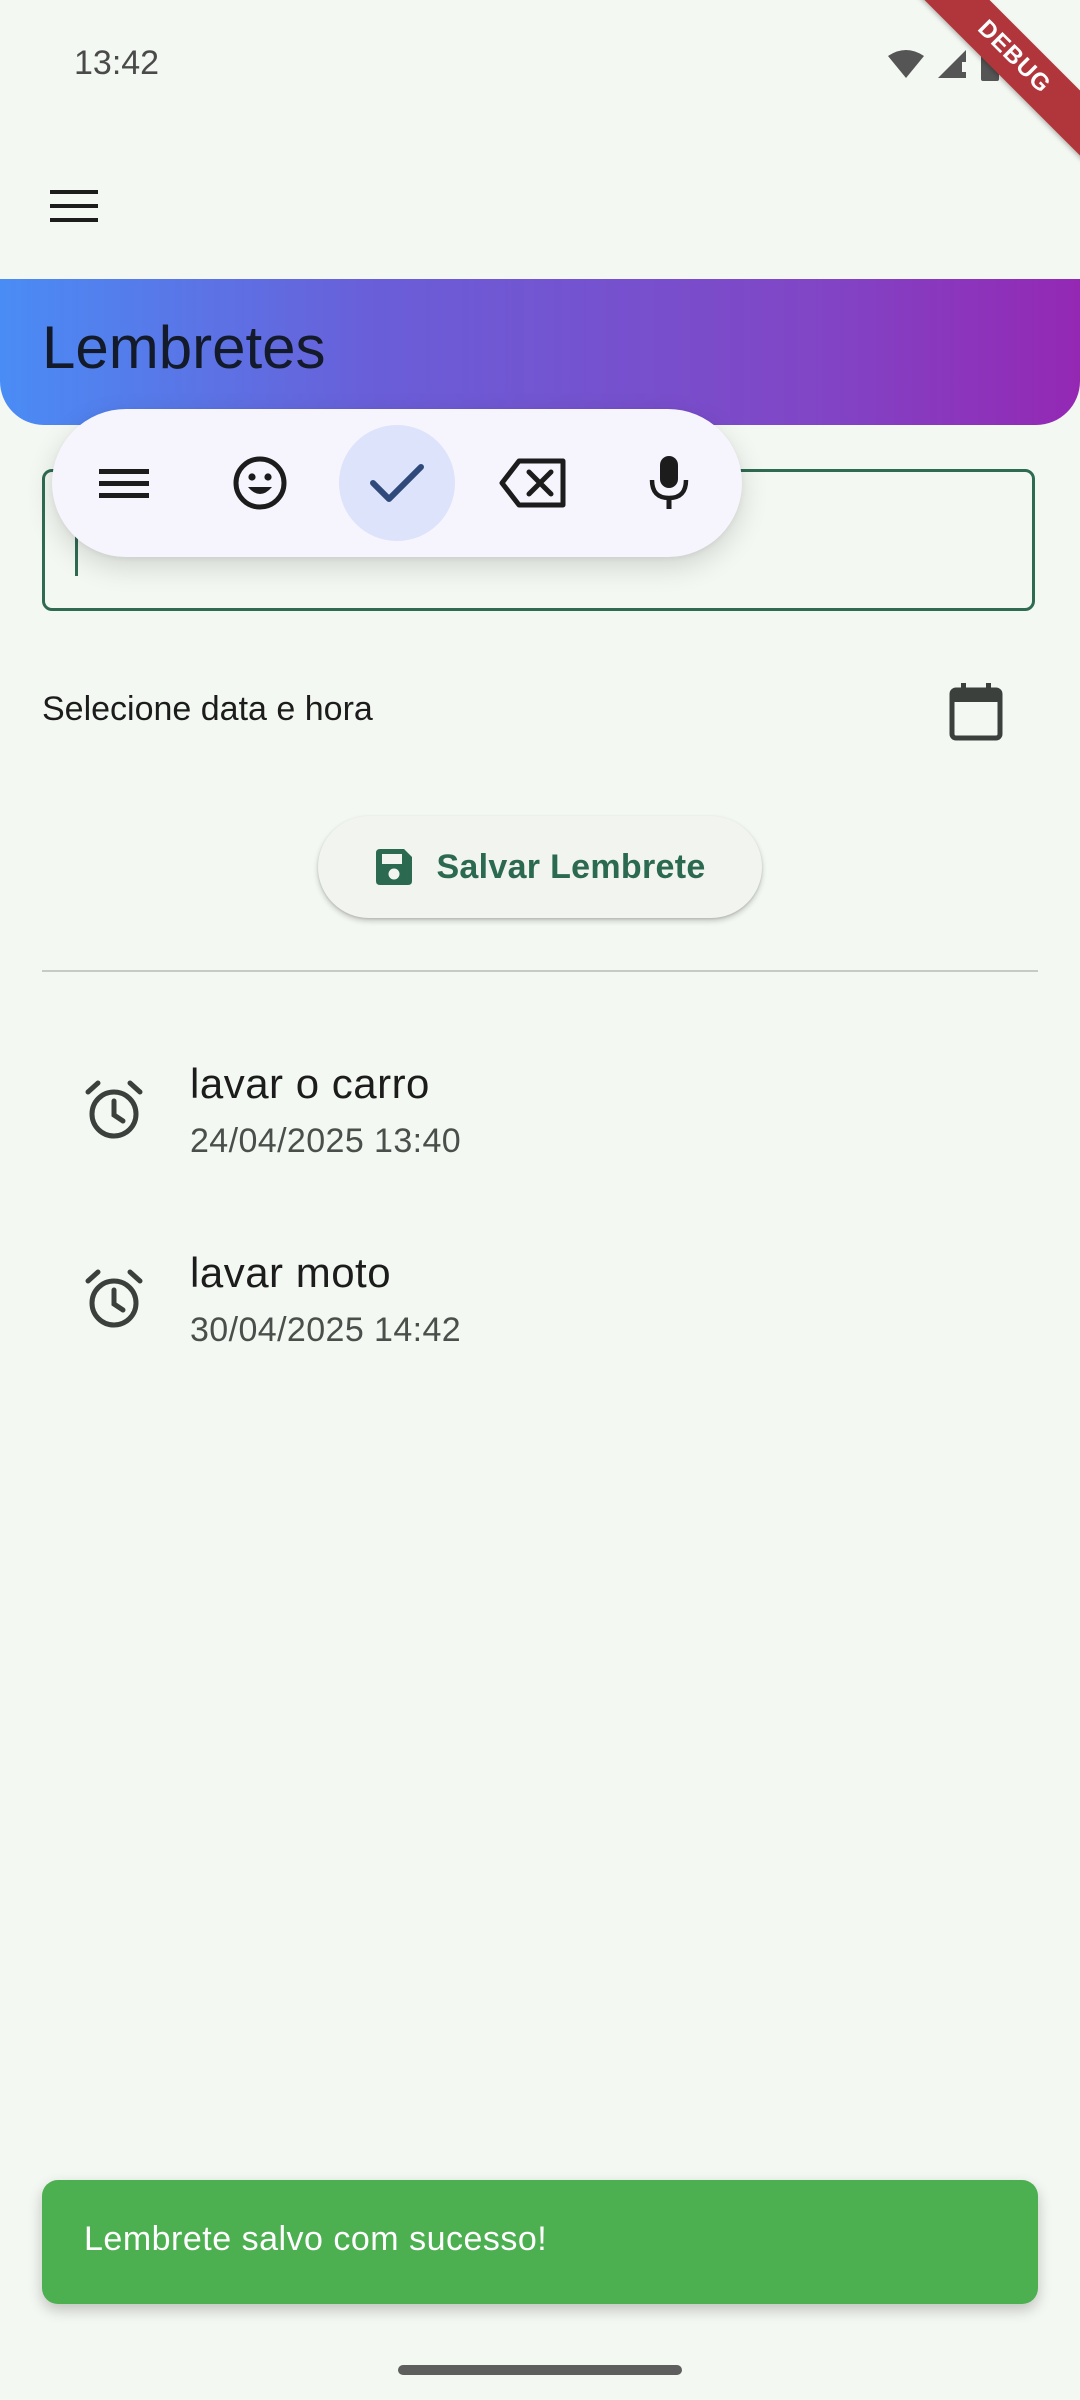 This screenshot has height=2400, width=1080. I want to click on microphone-icon, so click(669, 482).